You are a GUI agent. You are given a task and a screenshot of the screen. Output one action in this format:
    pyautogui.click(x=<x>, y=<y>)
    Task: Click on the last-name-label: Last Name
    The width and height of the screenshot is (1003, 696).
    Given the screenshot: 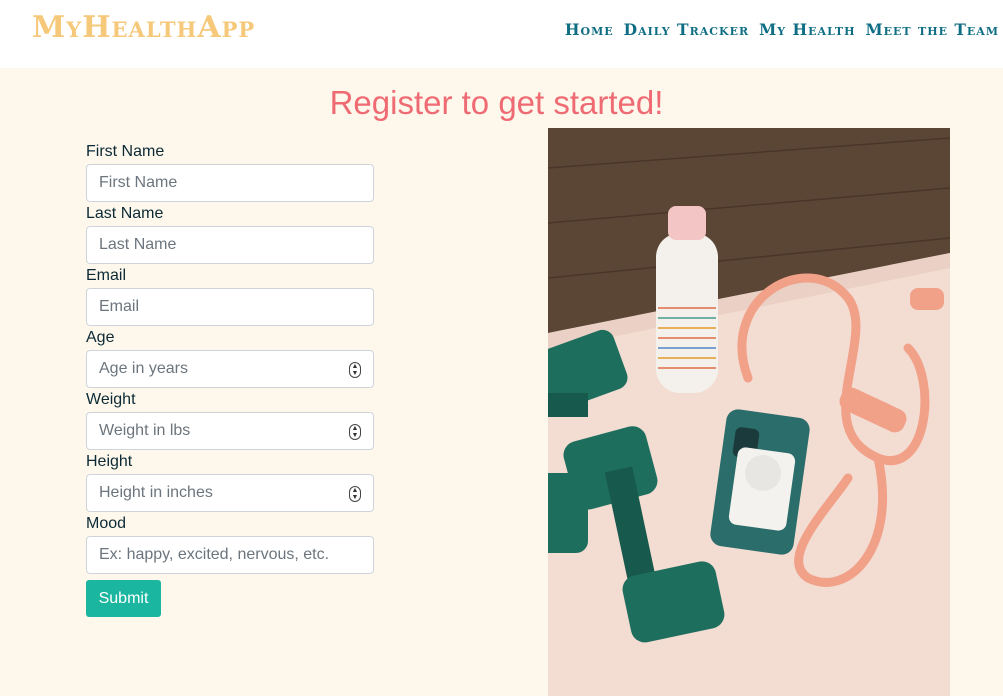 What is the action you would take?
    pyautogui.click(x=125, y=213)
    